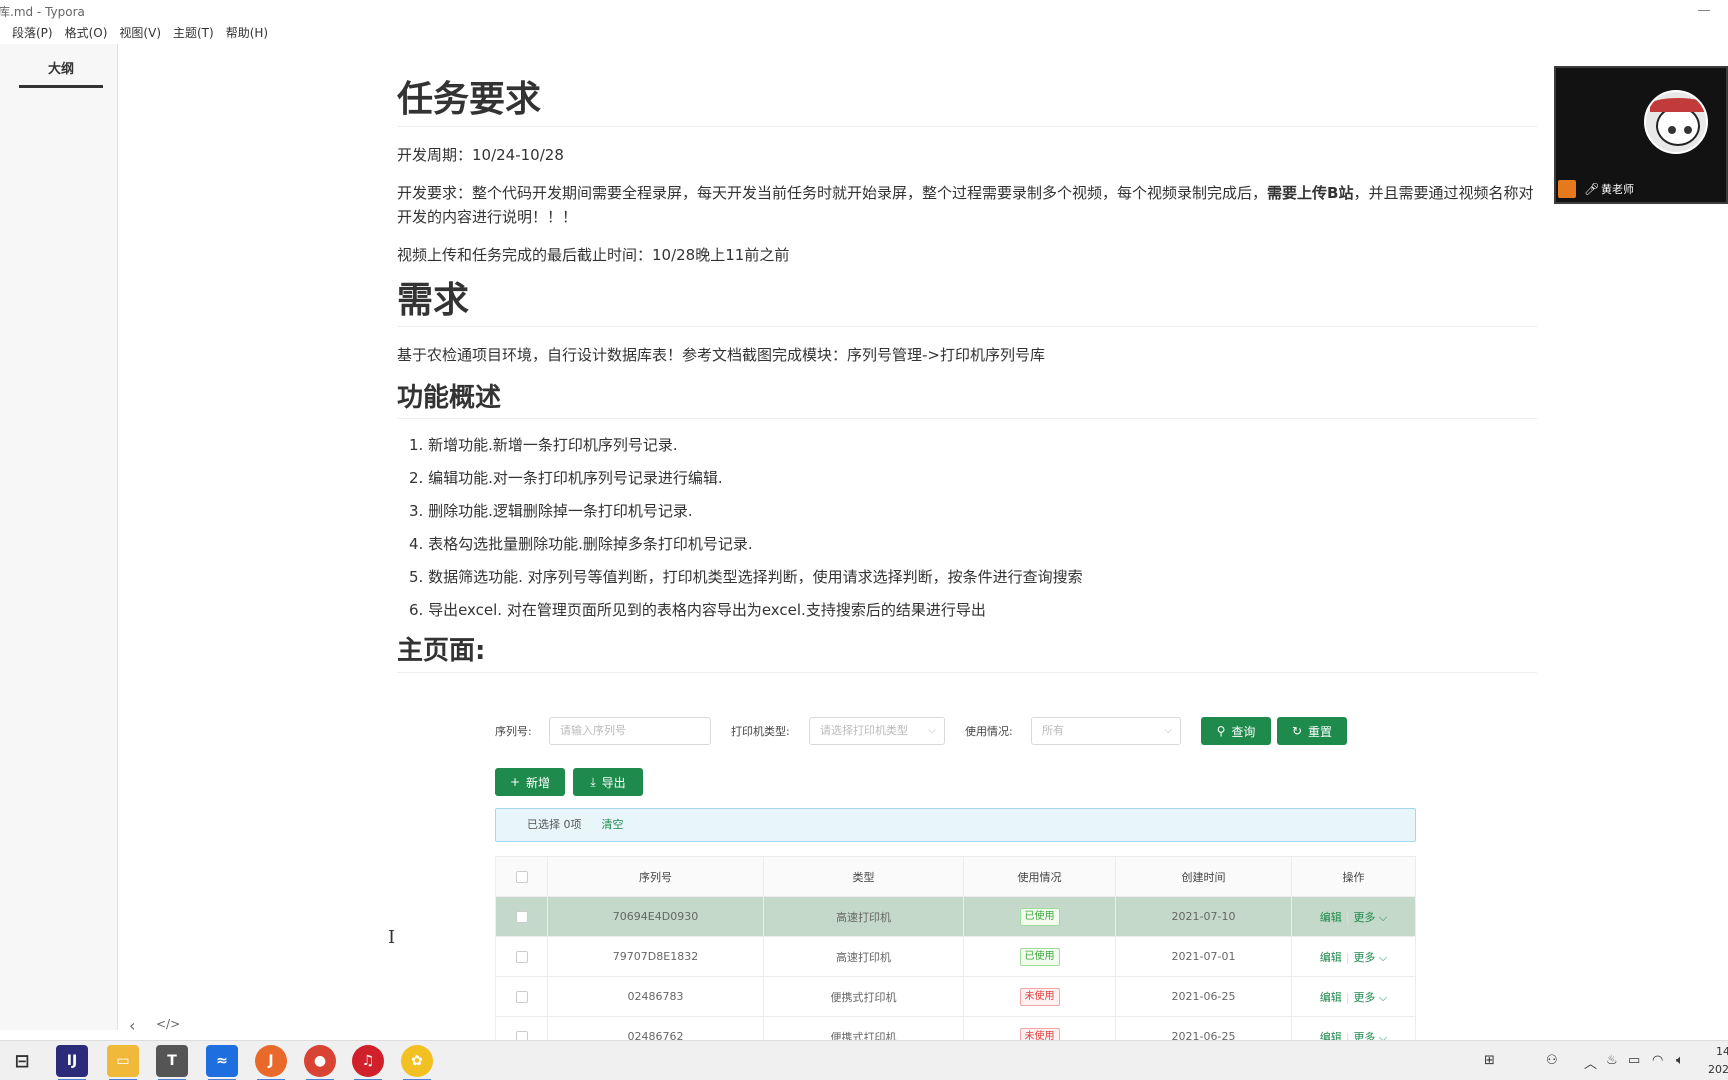  I want to click on task-view-icon: ⊟, so click(22, 1061).